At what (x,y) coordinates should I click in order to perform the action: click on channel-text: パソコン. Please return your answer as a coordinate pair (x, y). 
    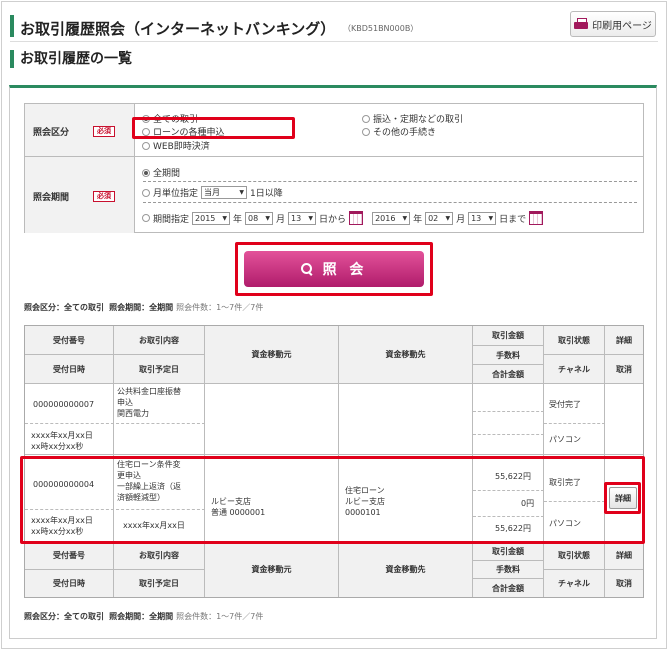
    Looking at the image, I should click on (565, 439).